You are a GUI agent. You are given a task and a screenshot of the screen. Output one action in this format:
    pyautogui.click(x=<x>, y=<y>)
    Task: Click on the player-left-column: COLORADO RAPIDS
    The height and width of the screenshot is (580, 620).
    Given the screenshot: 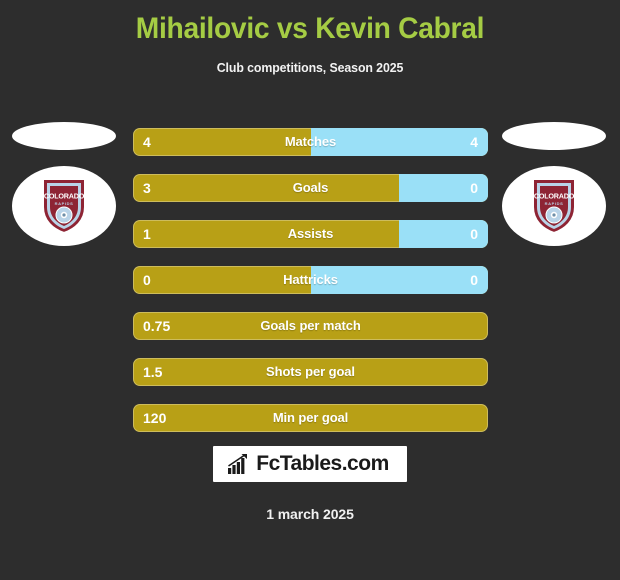 What is the action you would take?
    pyautogui.click(x=65, y=193)
    